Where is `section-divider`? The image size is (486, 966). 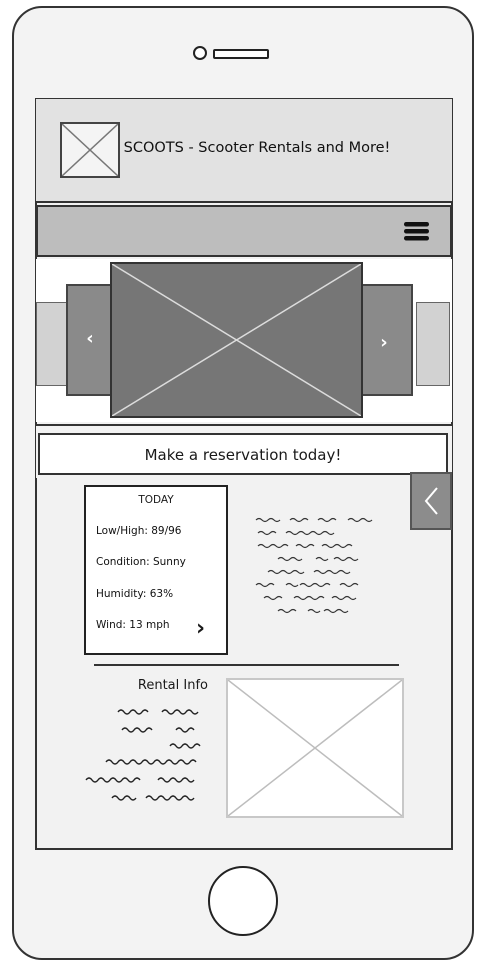 section-divider is located at coordinates (246, 665).